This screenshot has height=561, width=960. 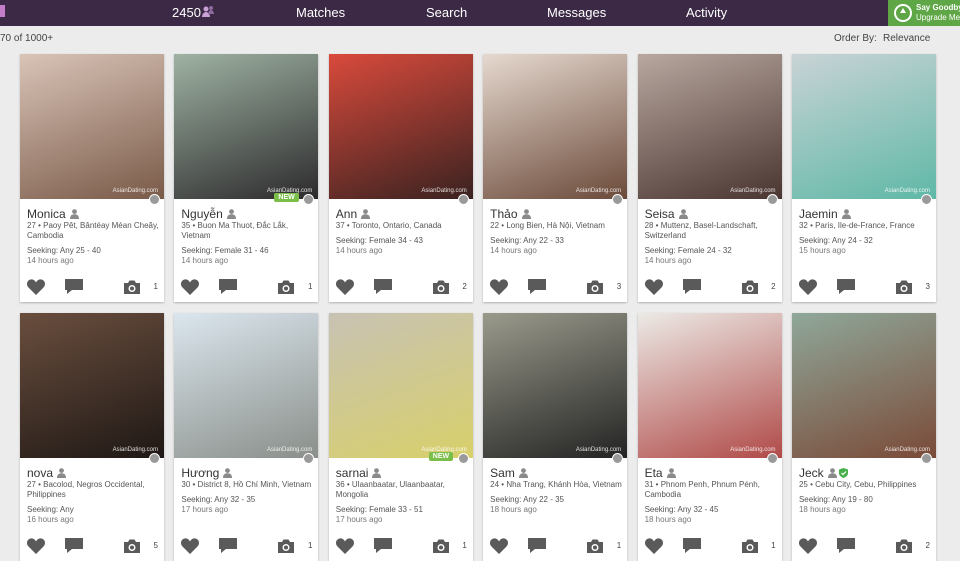 I want to click on last-active: 15 hours ago, so click(x=822, y=250).